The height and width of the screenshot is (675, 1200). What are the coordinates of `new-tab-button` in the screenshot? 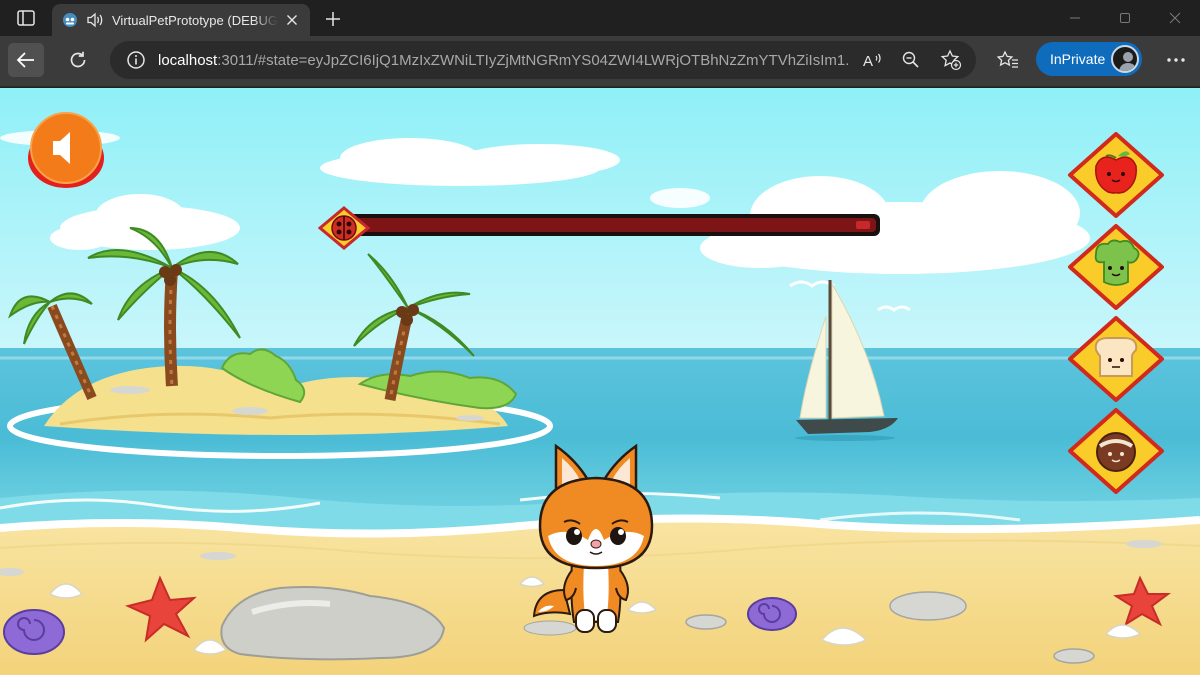 It's located at (333, 19).